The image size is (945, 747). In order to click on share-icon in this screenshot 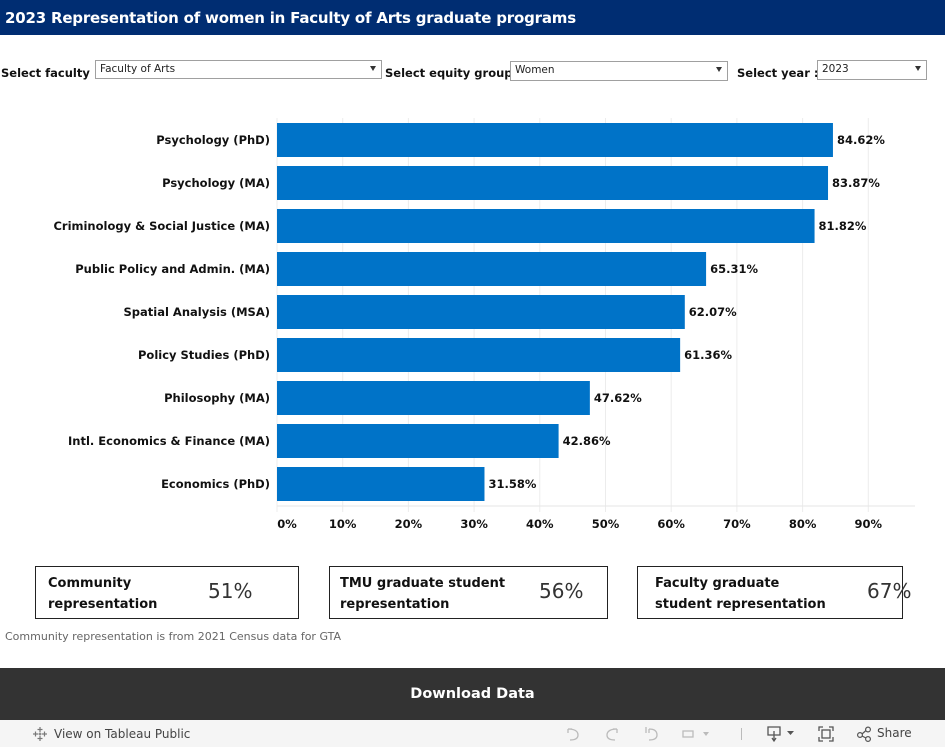, I will do `click(865, 734)`.